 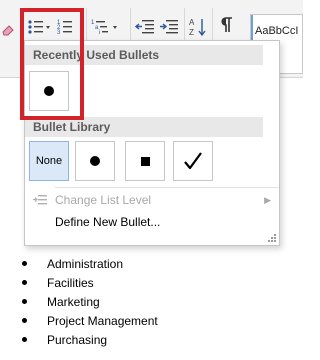 I want to click on bullet-square-option, so click(x=145, y=161).